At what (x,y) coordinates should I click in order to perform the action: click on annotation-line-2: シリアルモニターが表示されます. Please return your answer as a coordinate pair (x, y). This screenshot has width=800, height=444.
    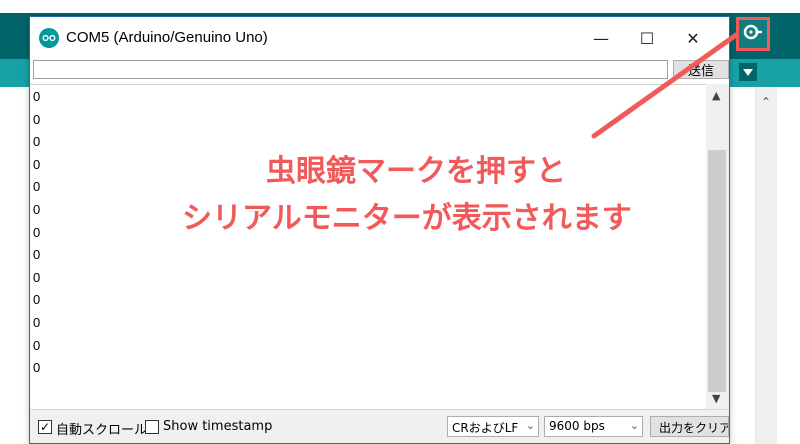
    Looking at the image, I should click on (407, 218).